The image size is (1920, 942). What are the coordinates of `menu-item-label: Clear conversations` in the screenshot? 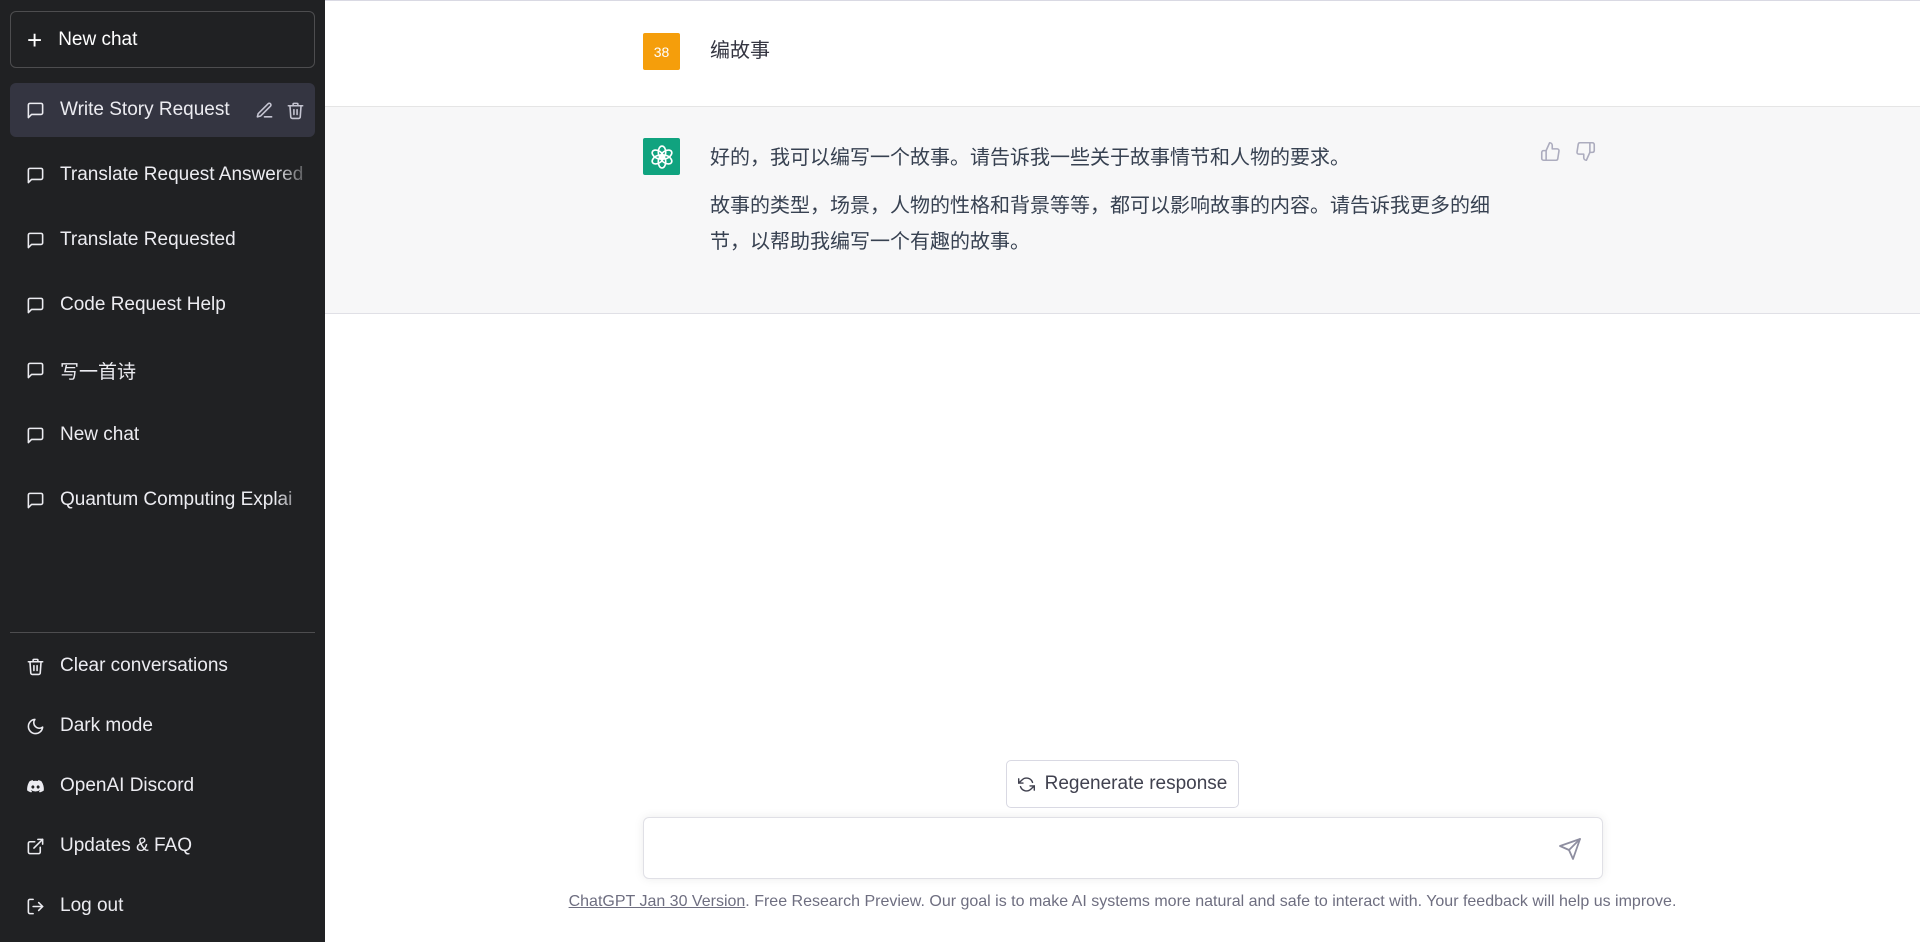 It's located at (144, 665).